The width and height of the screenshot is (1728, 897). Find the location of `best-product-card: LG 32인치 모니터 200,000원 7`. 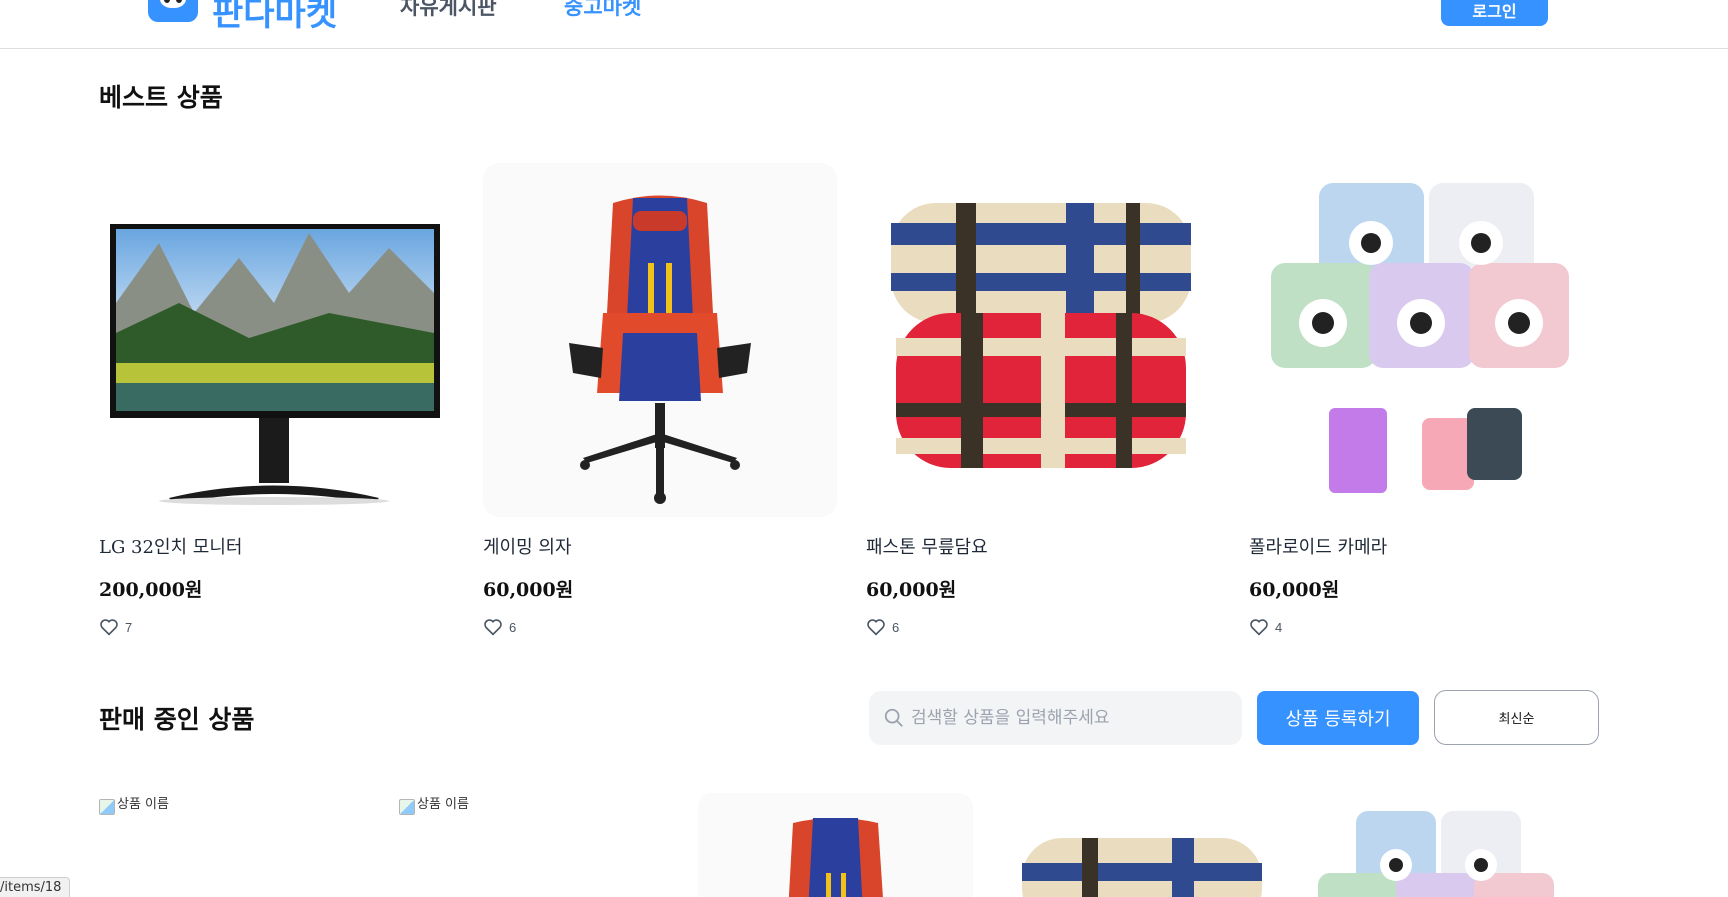

best-product-card: LG 32인치 모니터 200,000원 7 is located at coordinates (276, 399).